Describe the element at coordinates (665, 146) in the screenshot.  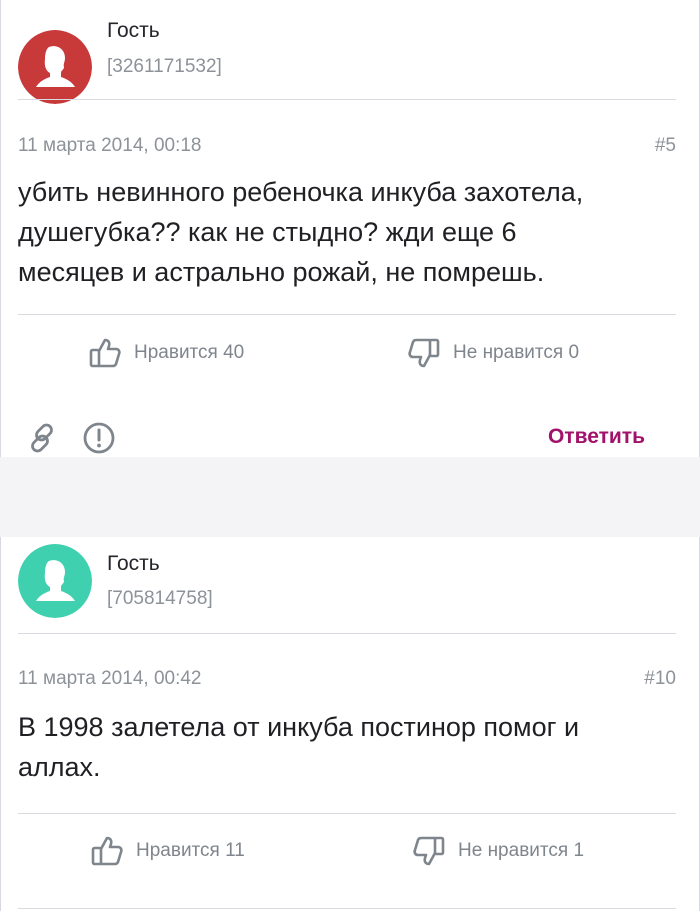
I see `post-number: #5` at that location.